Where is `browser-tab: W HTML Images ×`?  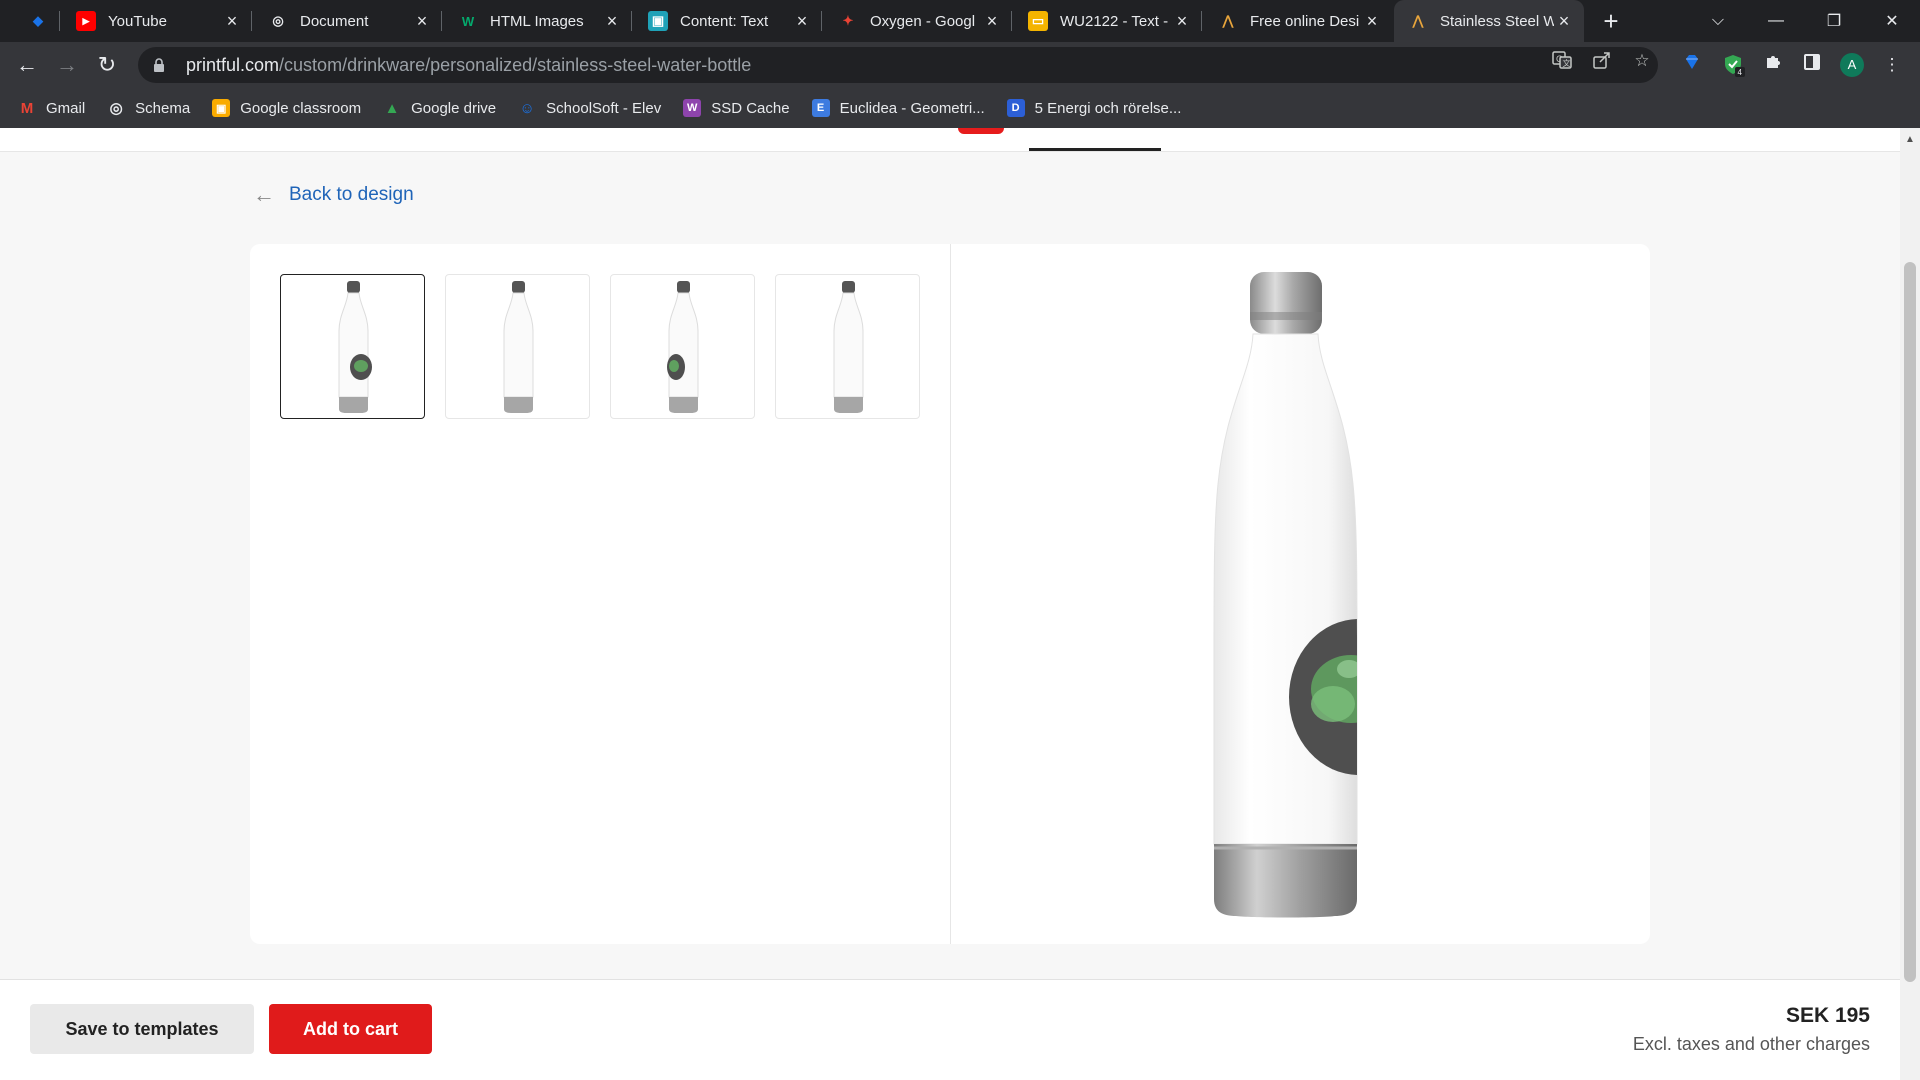
browser-tab: W HTML Images × is located at coordinates (538, 21).